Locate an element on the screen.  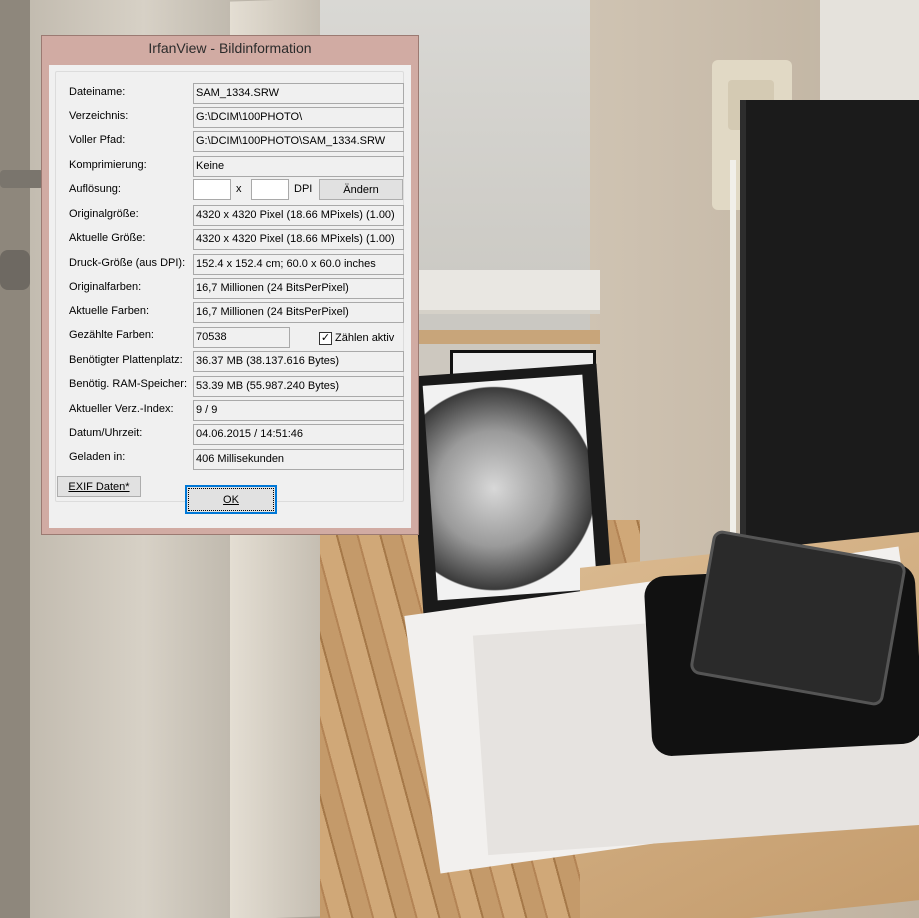
label-dir-index: Aktueller Verz.-Index: is located at coordinates (121, 409).